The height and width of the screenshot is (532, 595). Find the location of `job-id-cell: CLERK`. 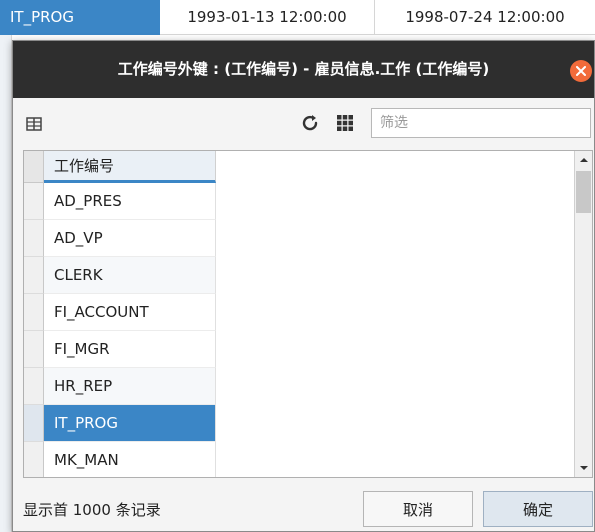

job-id-cell: CLERK is located at coordinates (130, 275).